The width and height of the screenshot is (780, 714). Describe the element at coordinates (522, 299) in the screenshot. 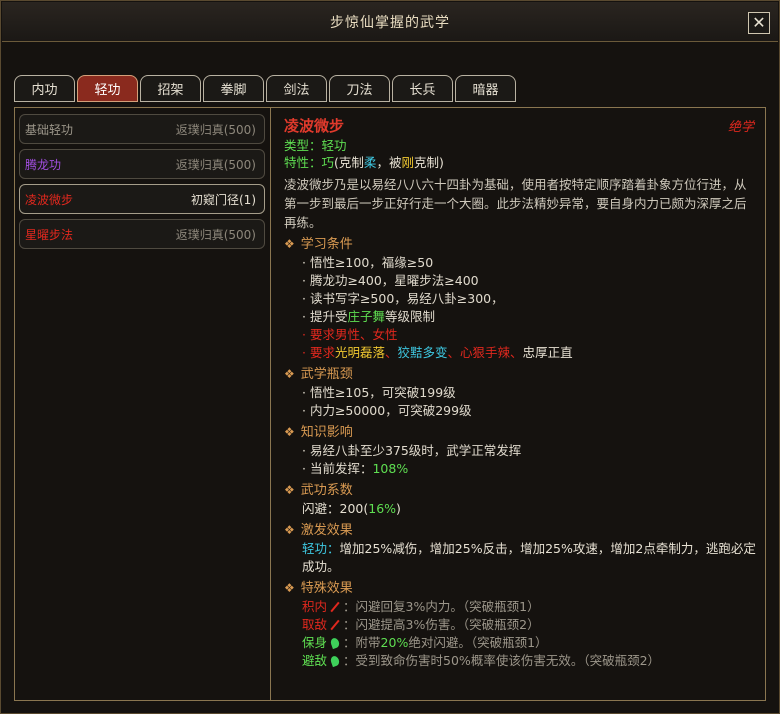

I see `learn-item: 读书写字≥500，易经八卦≥300，` at that location.